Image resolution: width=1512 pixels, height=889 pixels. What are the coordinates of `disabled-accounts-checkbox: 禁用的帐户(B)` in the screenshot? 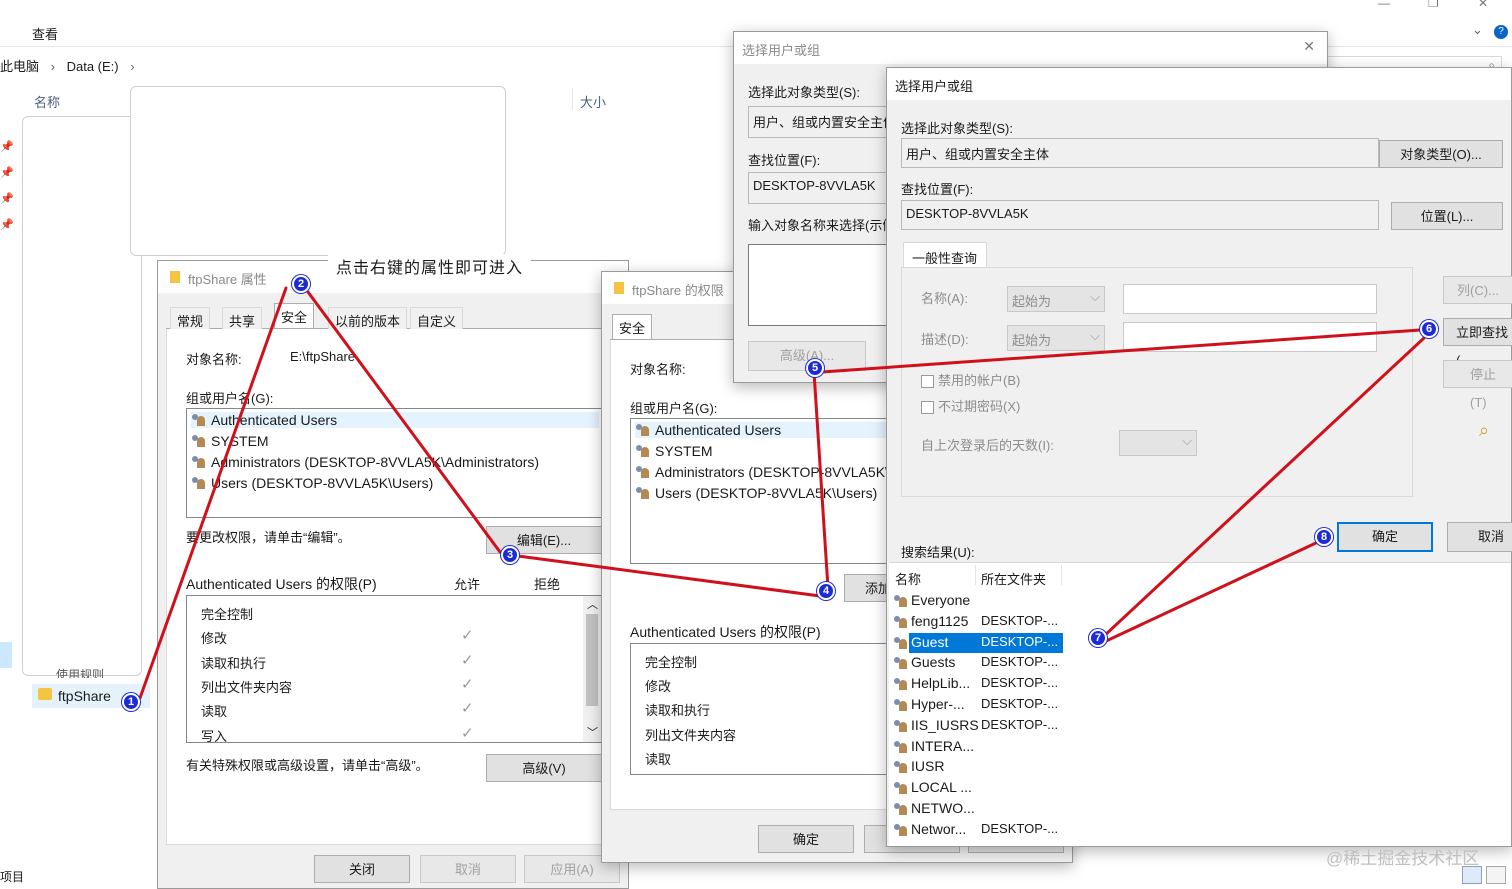 It's located at (970, 379).